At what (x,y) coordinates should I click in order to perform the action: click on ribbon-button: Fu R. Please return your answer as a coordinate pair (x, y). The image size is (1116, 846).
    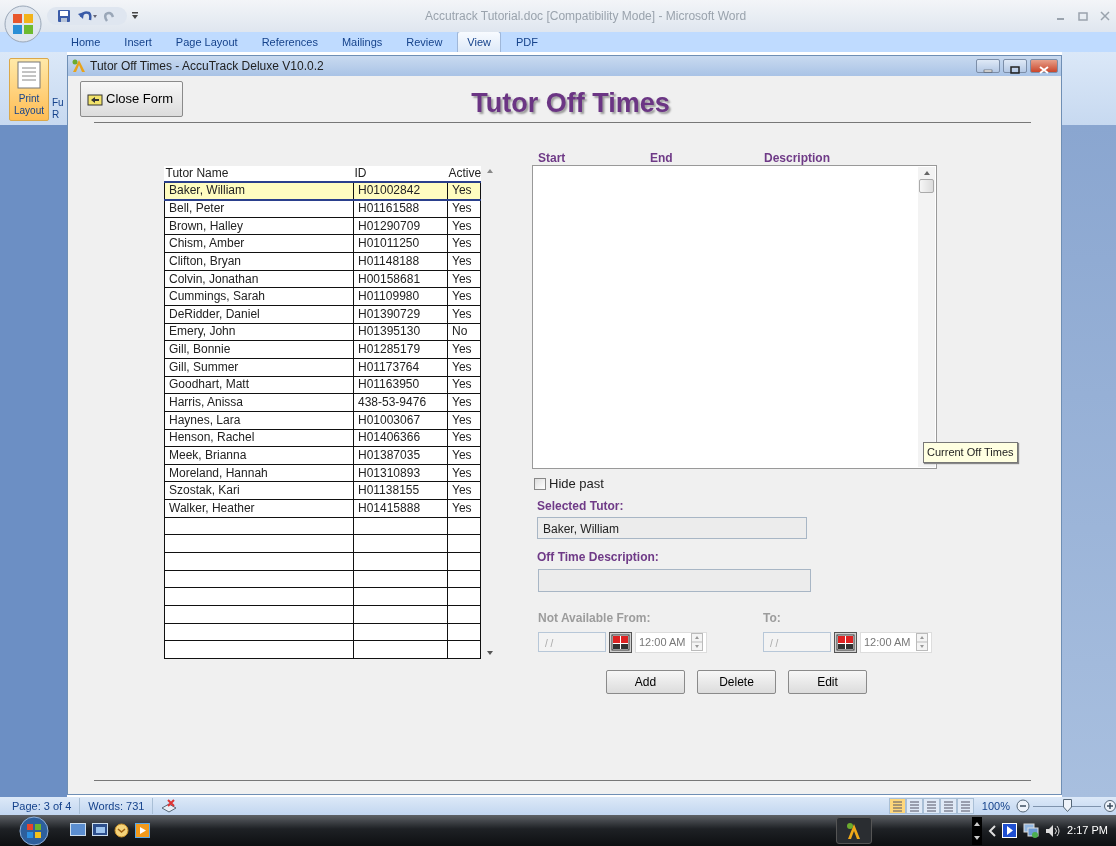
    Looking at the image, I should click on (59, 89).